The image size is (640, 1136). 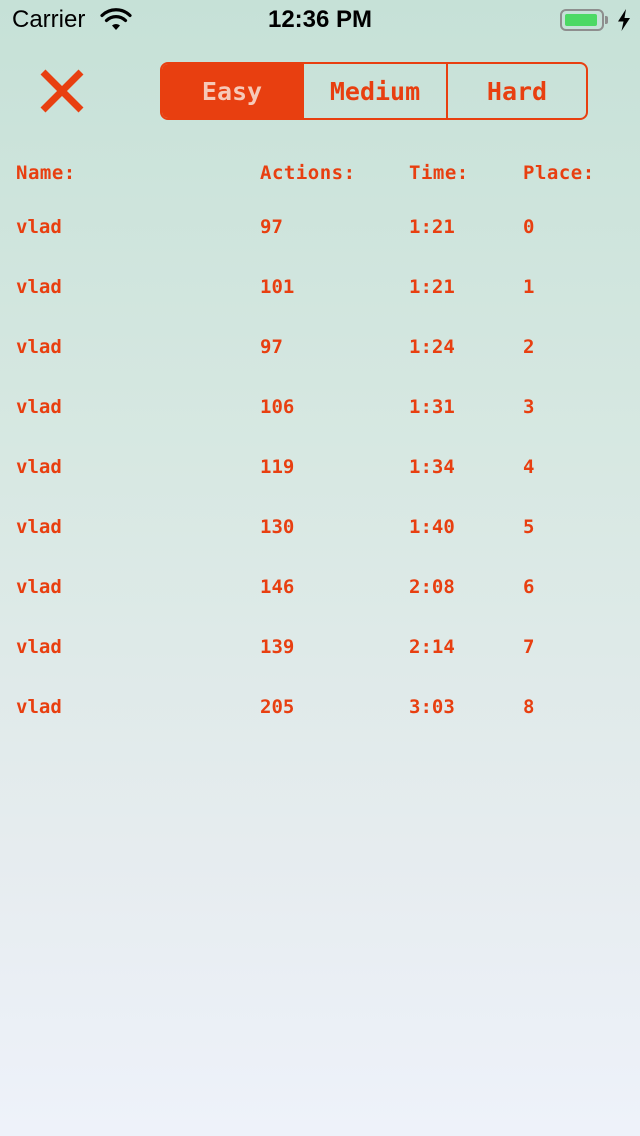 I want to click on cell-time: 2:08, so click(x=432, y=587).